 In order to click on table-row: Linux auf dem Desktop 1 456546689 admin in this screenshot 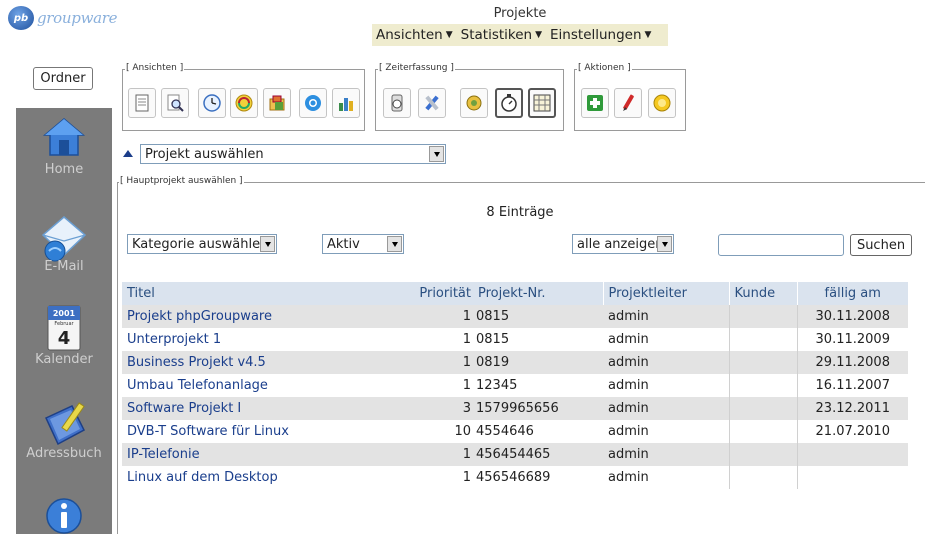, I will do `click(515, 477)`.